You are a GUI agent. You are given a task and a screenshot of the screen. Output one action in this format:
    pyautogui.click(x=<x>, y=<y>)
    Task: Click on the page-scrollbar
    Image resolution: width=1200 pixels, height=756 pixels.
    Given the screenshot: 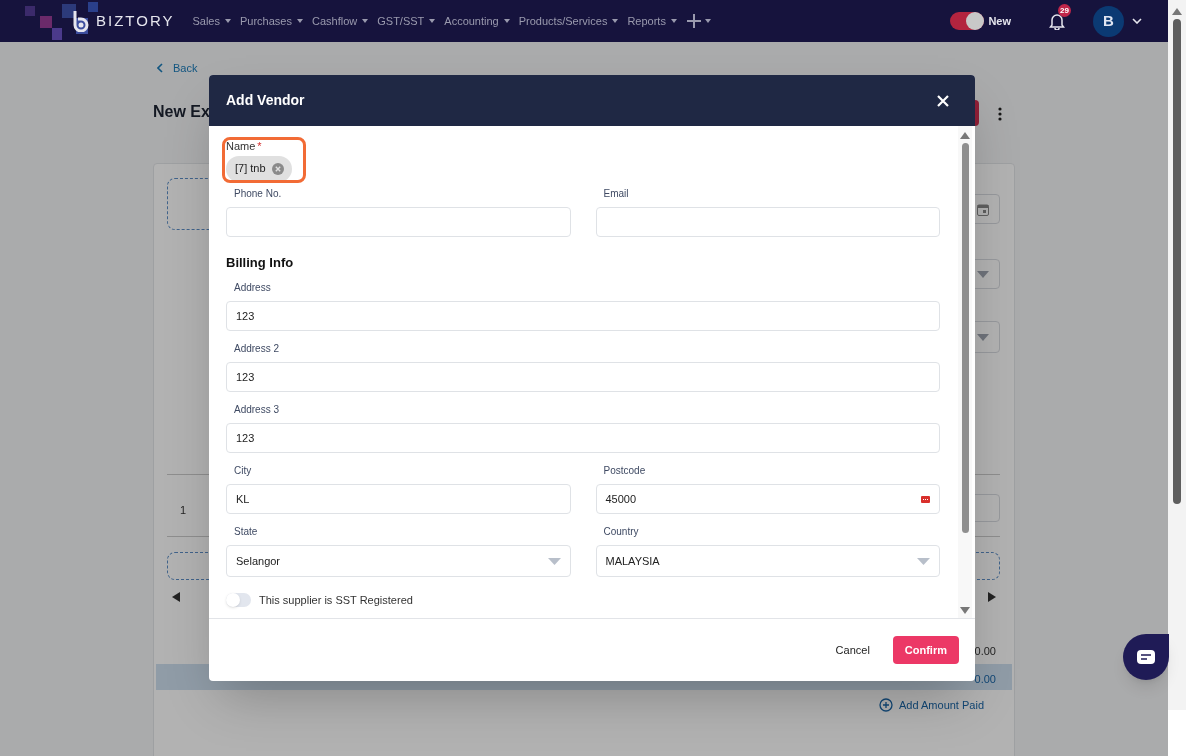 What is the action you would take?
    pyautogui.click(x=1177, y=355)
    